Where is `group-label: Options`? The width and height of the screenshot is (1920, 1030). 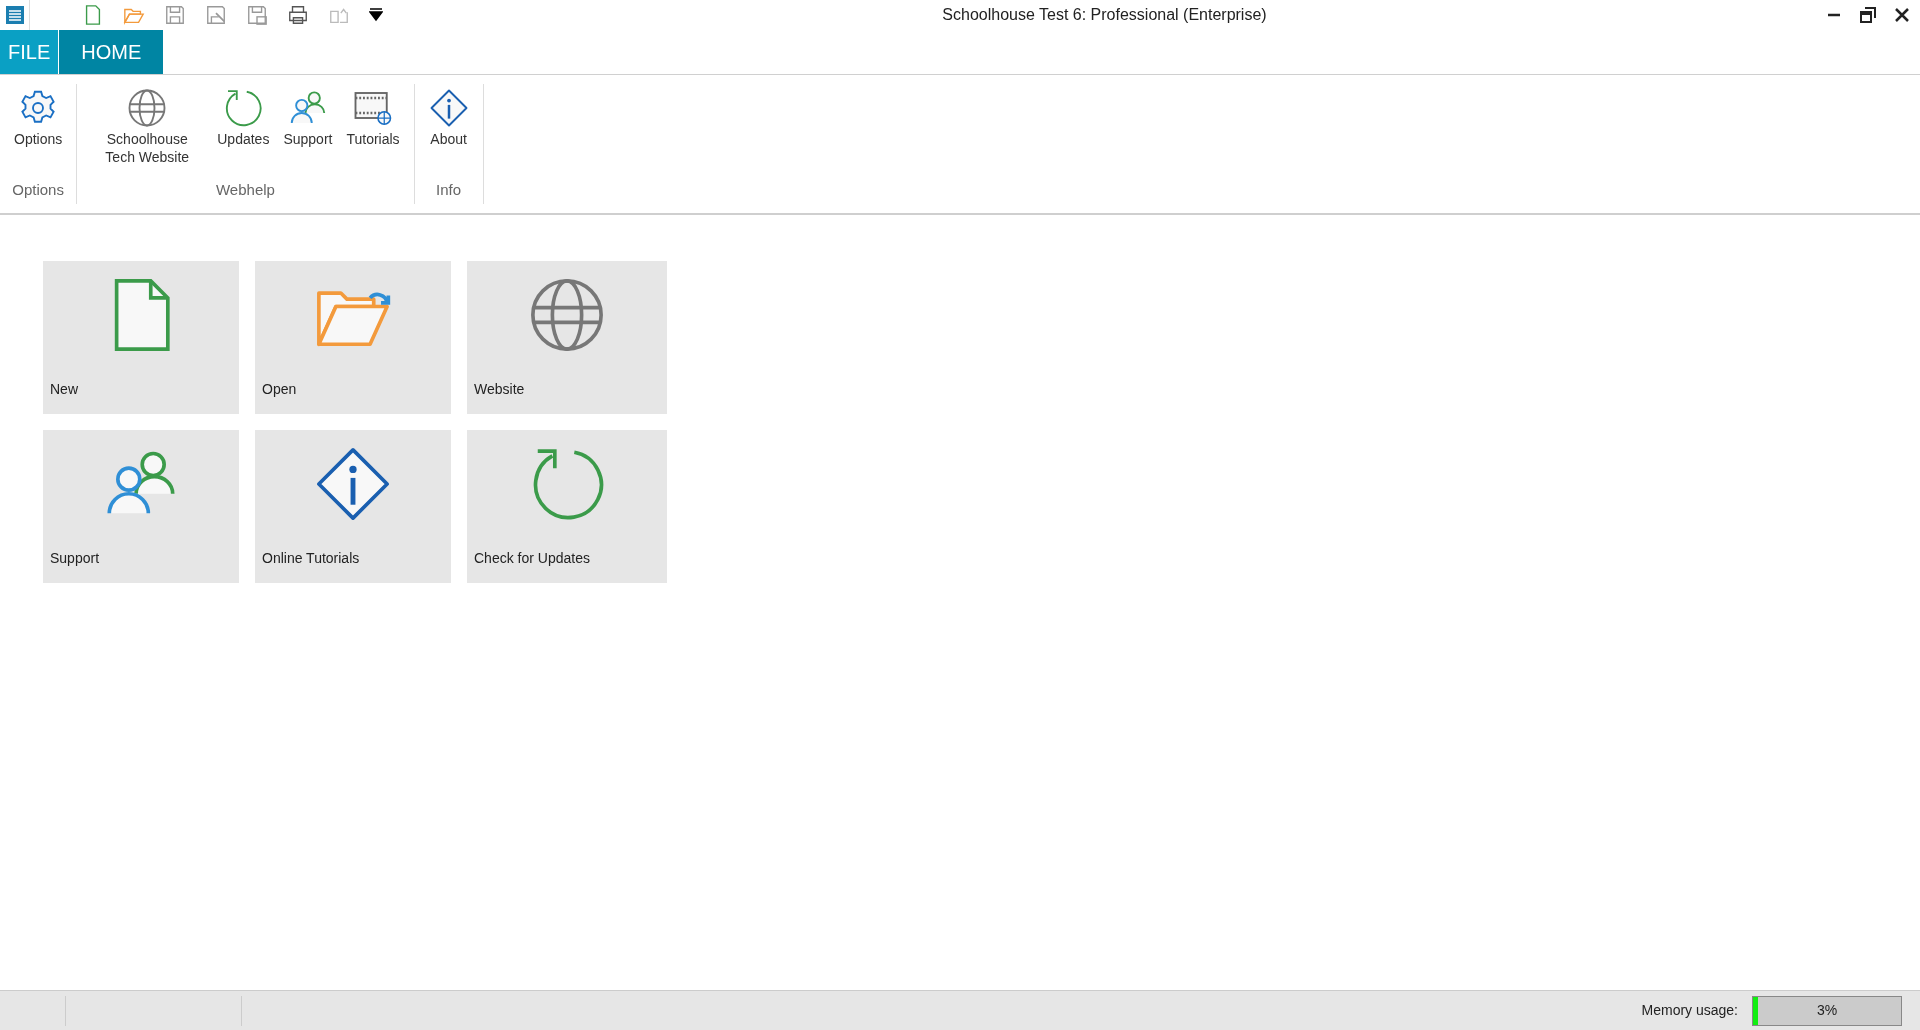 group-label: Options is located at coordinates (38, 189).